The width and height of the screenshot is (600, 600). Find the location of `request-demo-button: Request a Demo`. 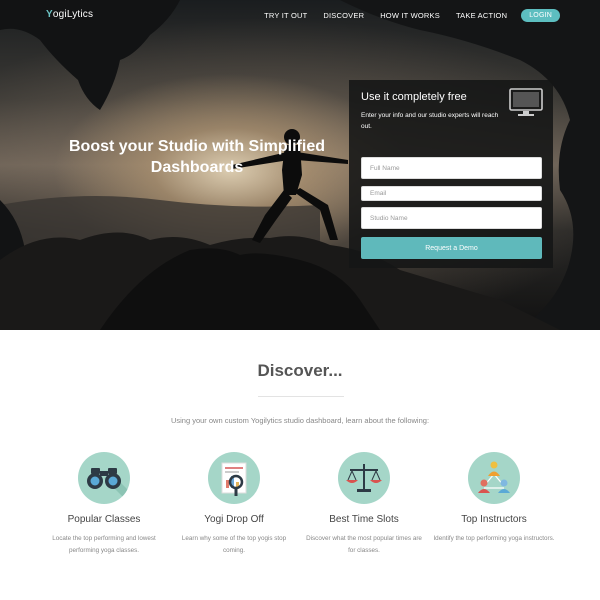

request-demo-button: Request a Demo is located at coordinates (451, 248).